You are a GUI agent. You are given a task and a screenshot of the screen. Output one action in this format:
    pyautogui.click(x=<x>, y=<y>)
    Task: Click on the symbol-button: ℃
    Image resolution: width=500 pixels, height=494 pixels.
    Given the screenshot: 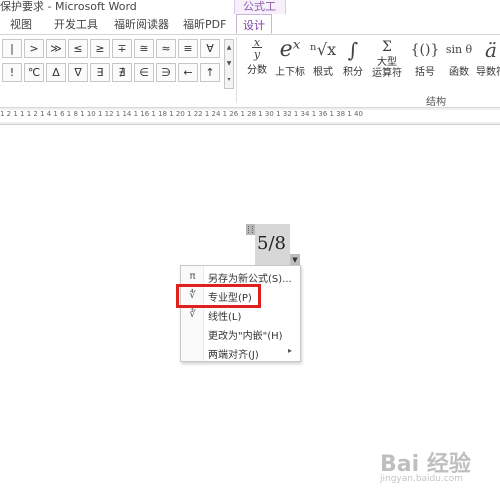 What is the action you would take?
    pyautogui.click(x=34, y=72)
    